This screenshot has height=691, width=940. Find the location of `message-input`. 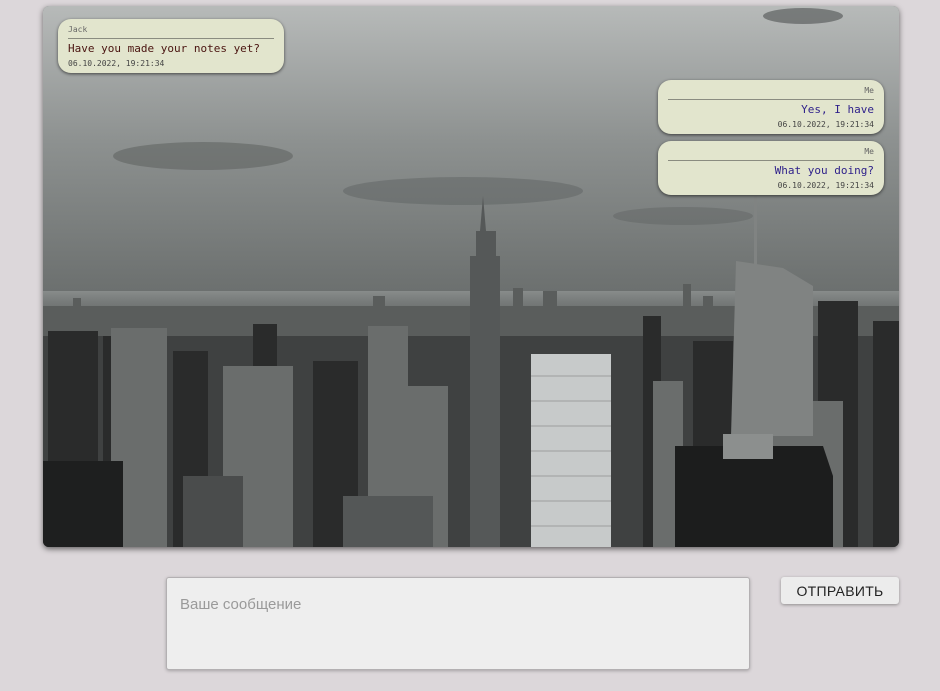

message-input is located at coordinates (458, 623).